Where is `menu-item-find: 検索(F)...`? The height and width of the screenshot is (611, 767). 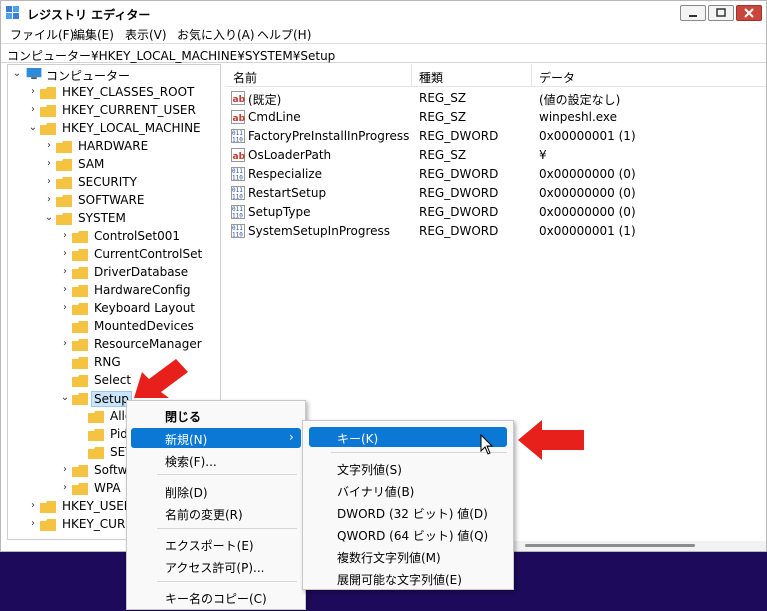 menu-item-find: 検索(F)... is located at coordinates (216, 460).